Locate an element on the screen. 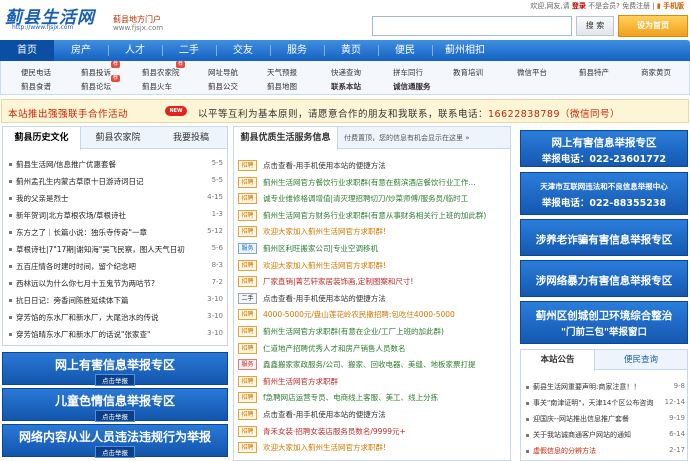 The width and height of the screenshot is (690, 461). service-item: 招聘 蓟州生活网官方求职群 is located at coordinates (373, 382).